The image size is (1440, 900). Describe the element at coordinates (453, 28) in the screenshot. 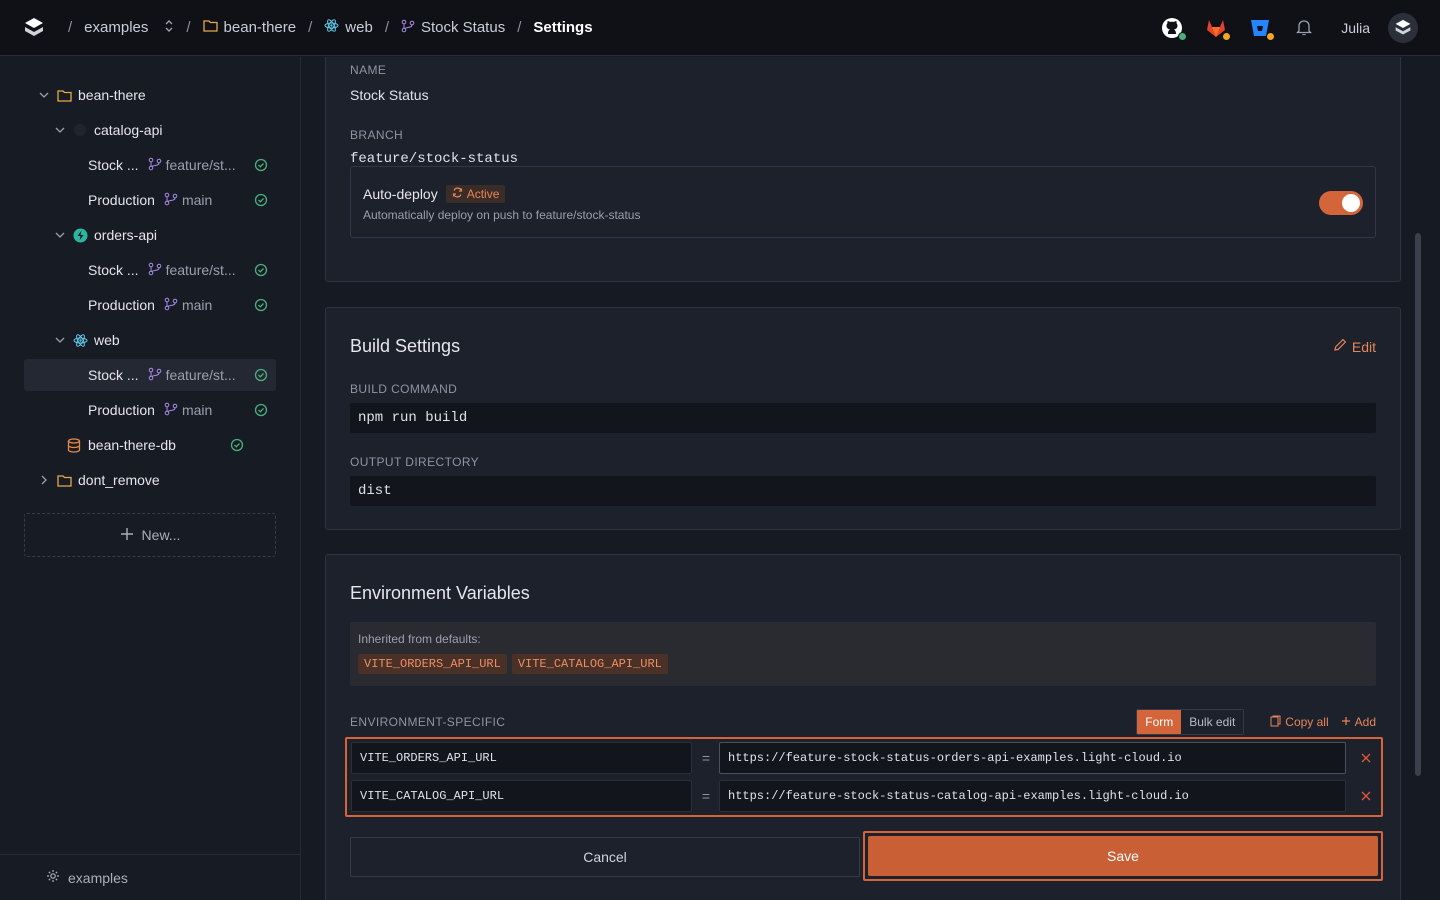

I see `breadcrumb-environment: Stock Status` at that location.